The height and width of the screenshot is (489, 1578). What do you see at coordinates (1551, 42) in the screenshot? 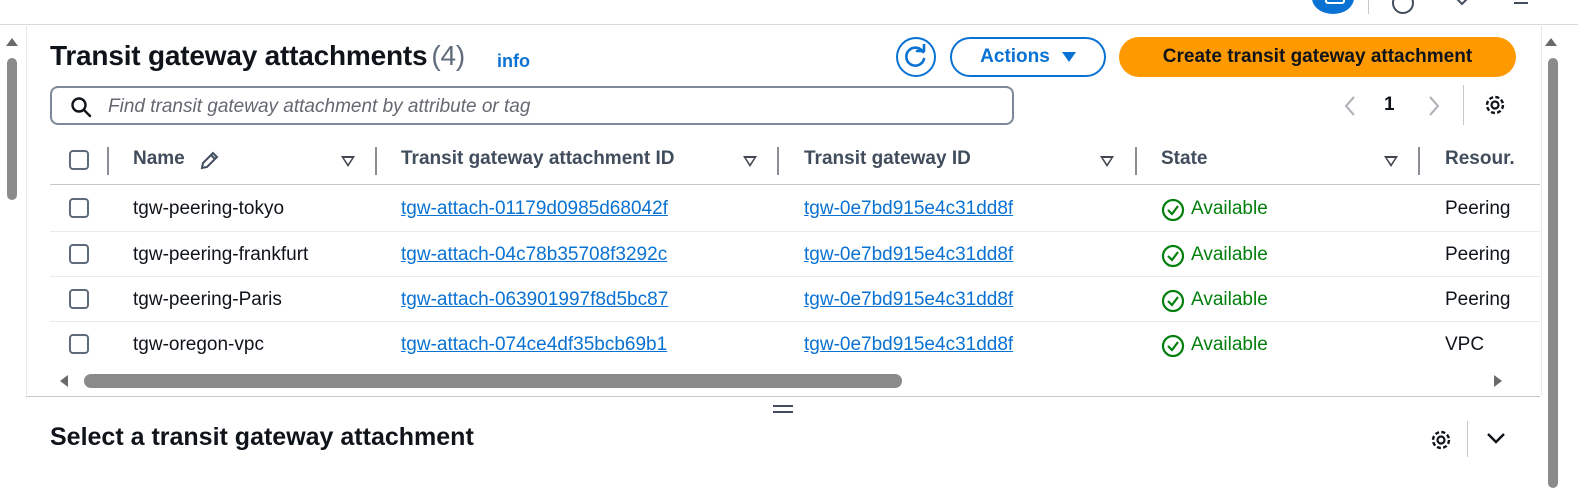
I see `right-scroll-up-arrow` at bounding box center [1551, 42].